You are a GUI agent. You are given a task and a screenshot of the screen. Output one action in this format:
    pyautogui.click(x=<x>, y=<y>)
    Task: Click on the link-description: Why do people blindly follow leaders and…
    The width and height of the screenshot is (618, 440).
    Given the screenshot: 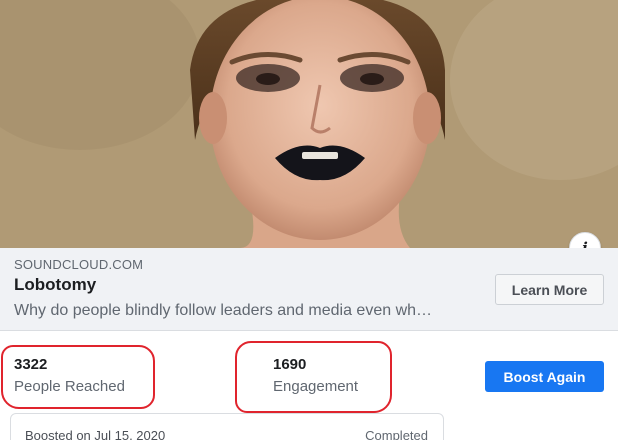 What is the action you would take?
    pyautogui.click(x=223, y=310)
    